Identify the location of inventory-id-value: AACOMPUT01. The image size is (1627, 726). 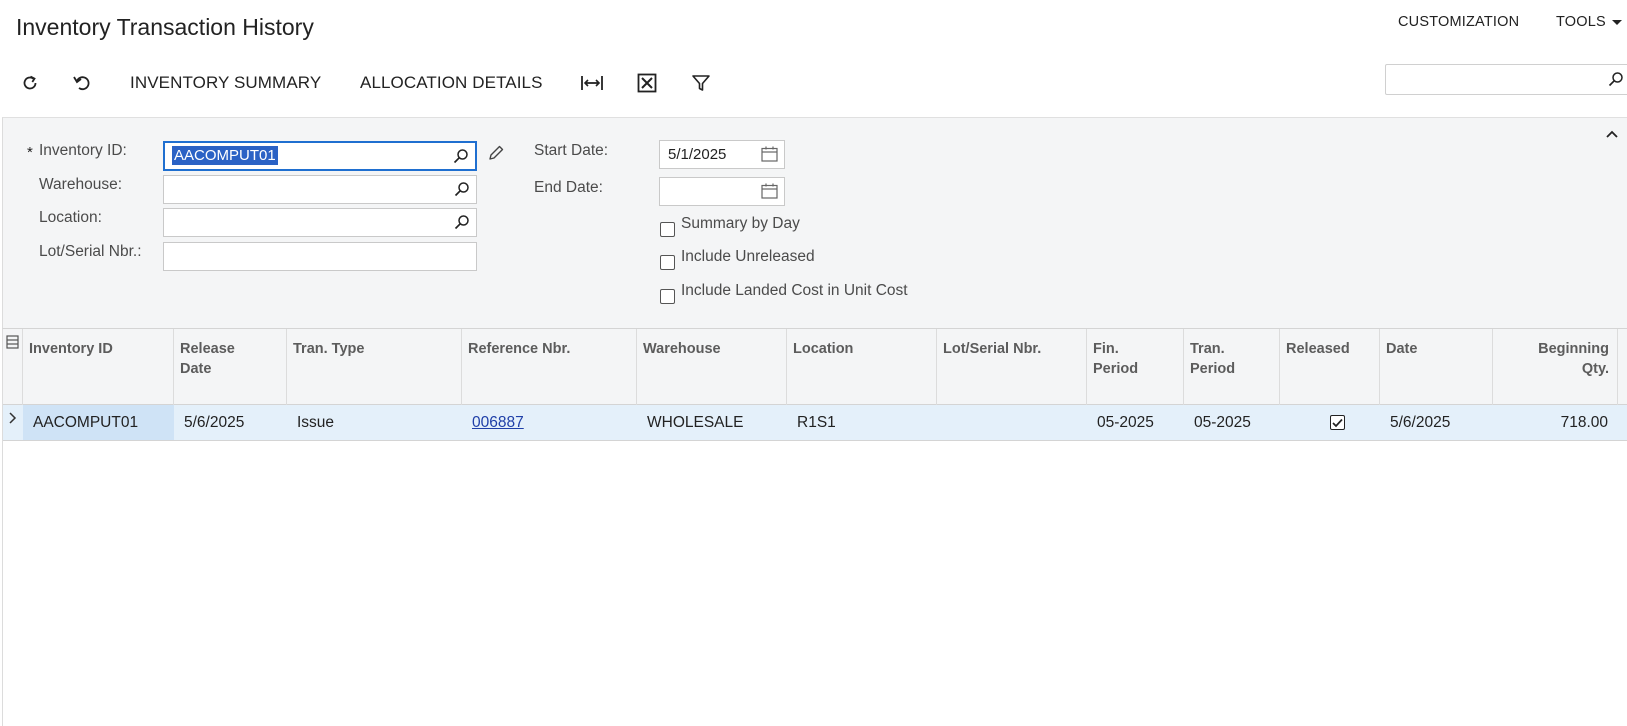
(225, 155).